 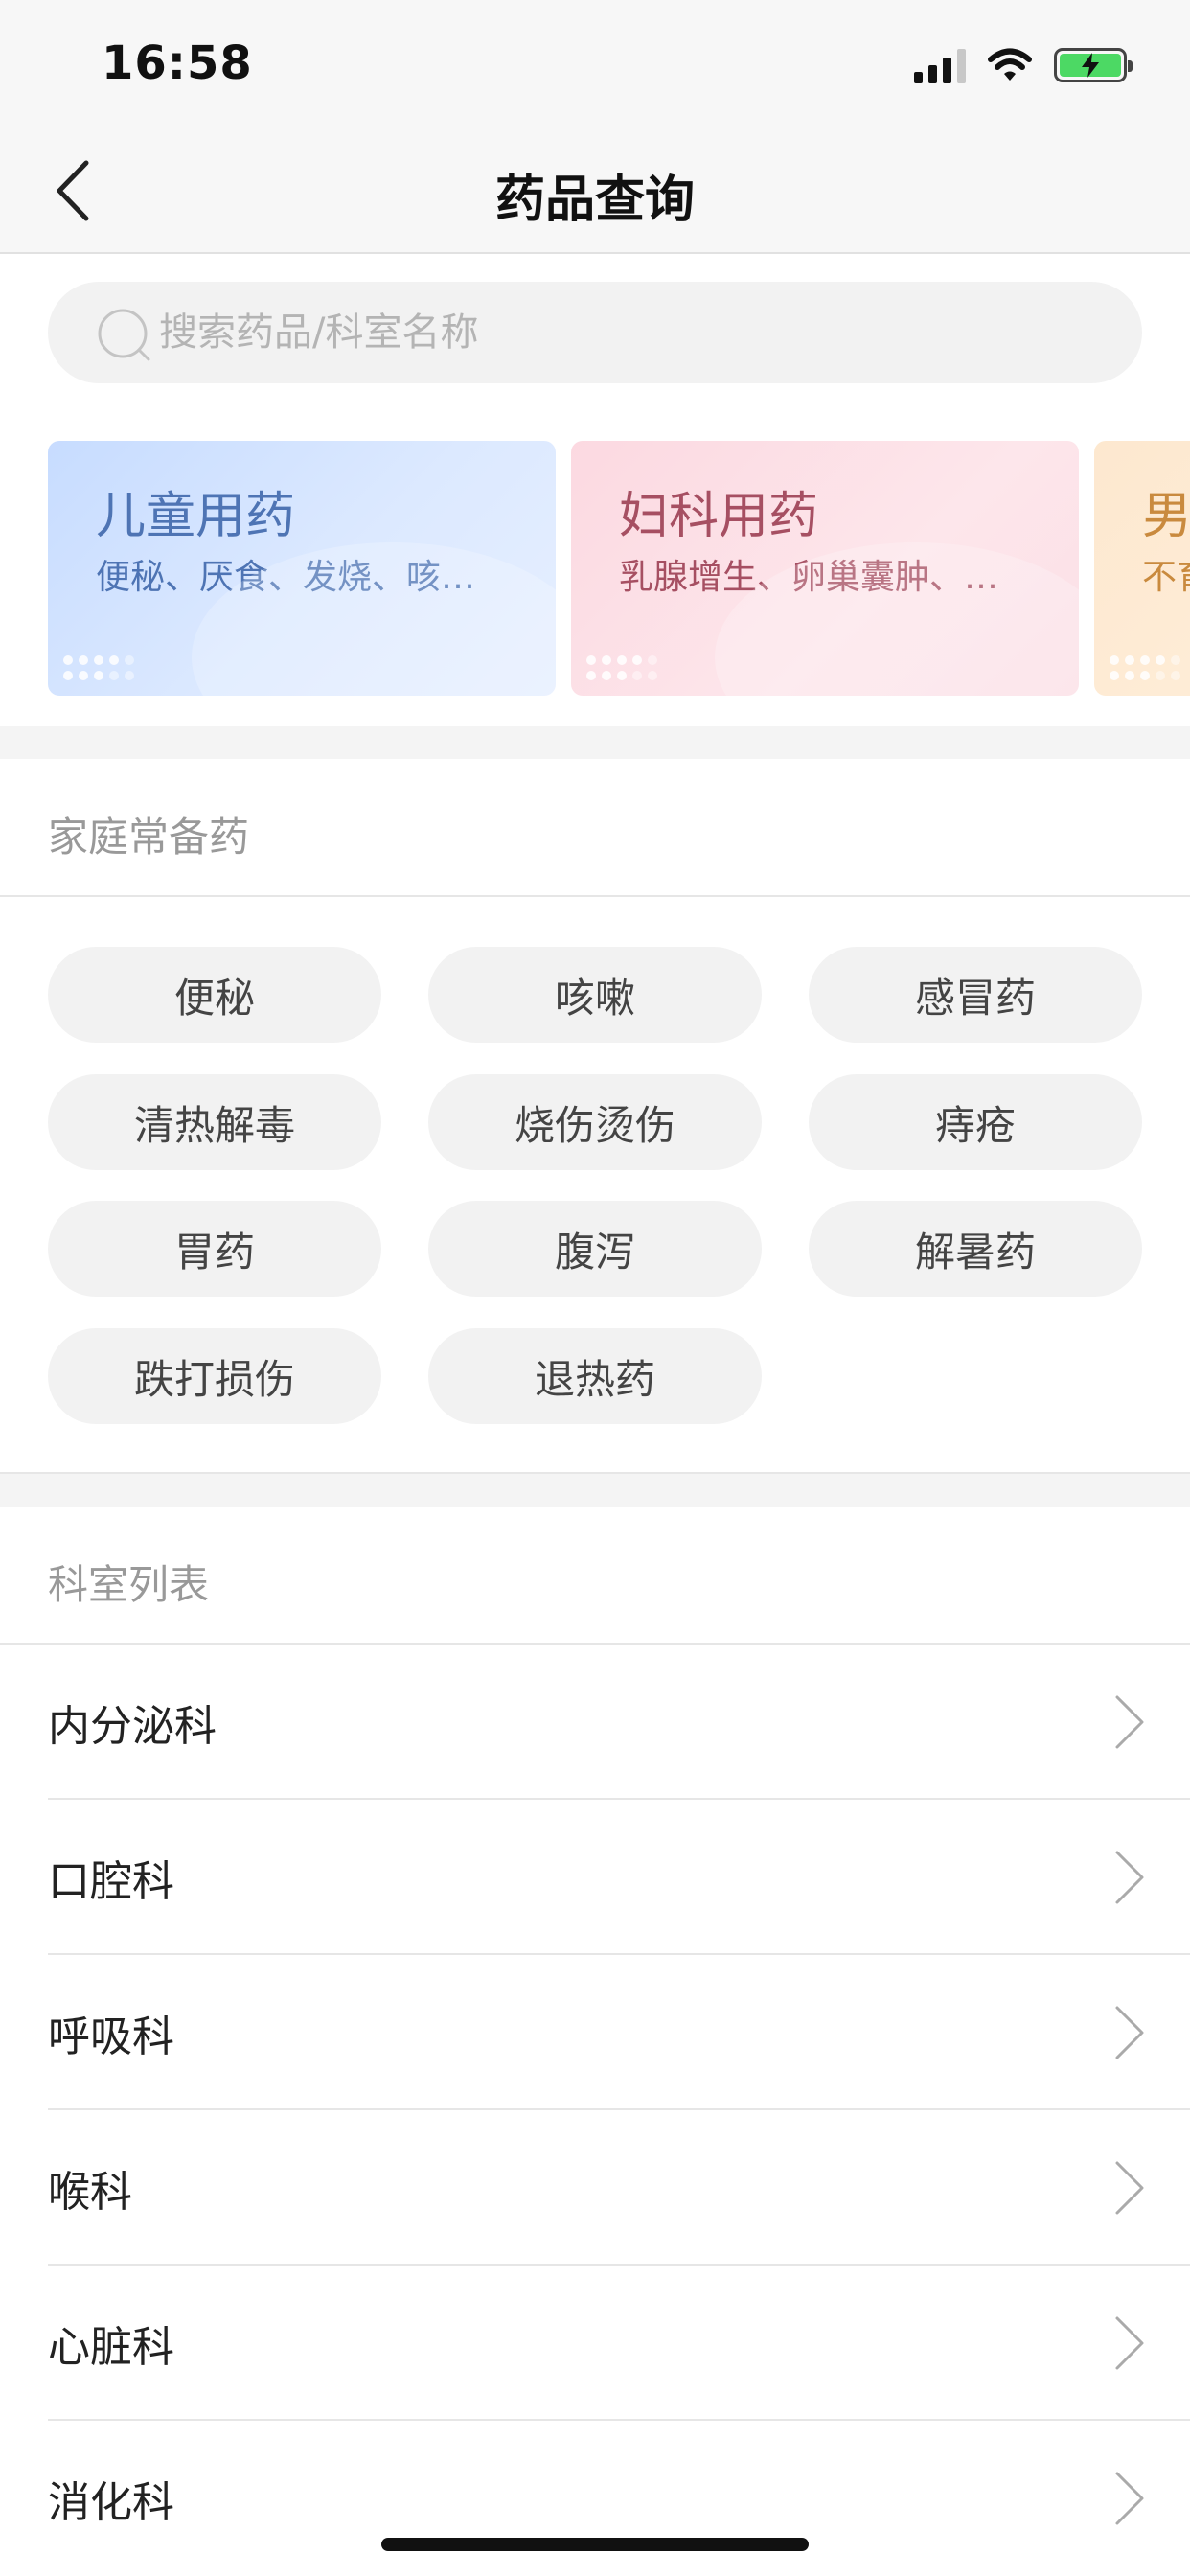 I want to click on section-title: 科室列表, so click(x=129, y=1584).